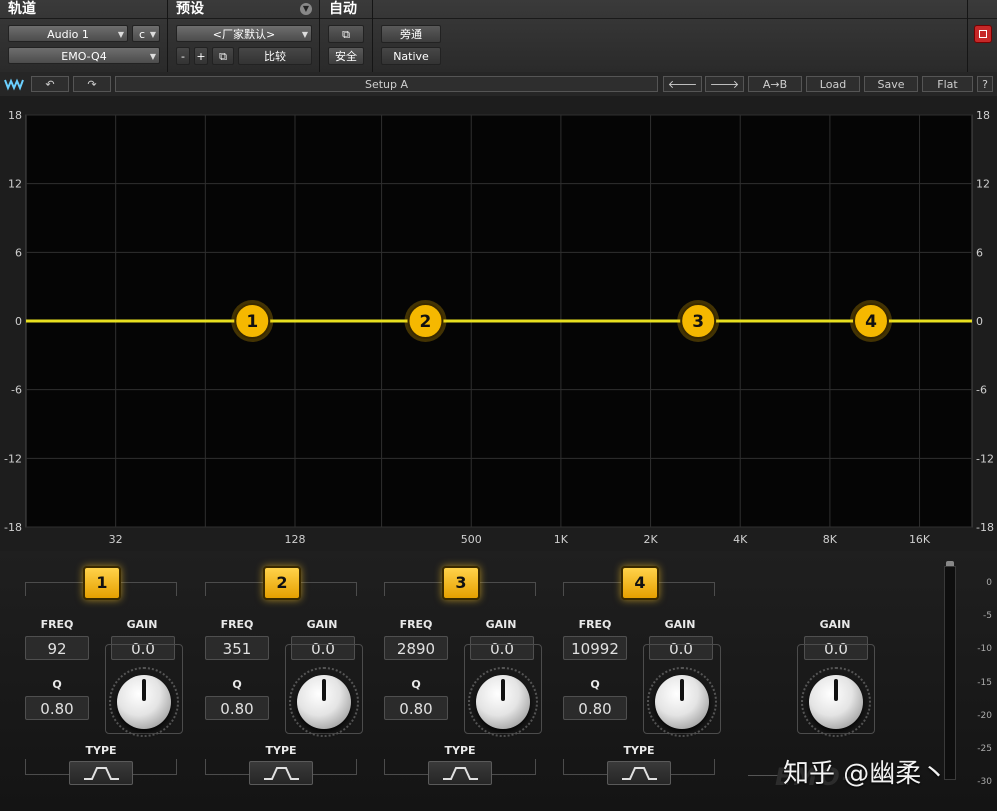 The height and width of the screenshot is (811, 997). Describe the element at coordinates (57, 708) in the screenshot. I see `band-1-q-field: 0.80` at that location.